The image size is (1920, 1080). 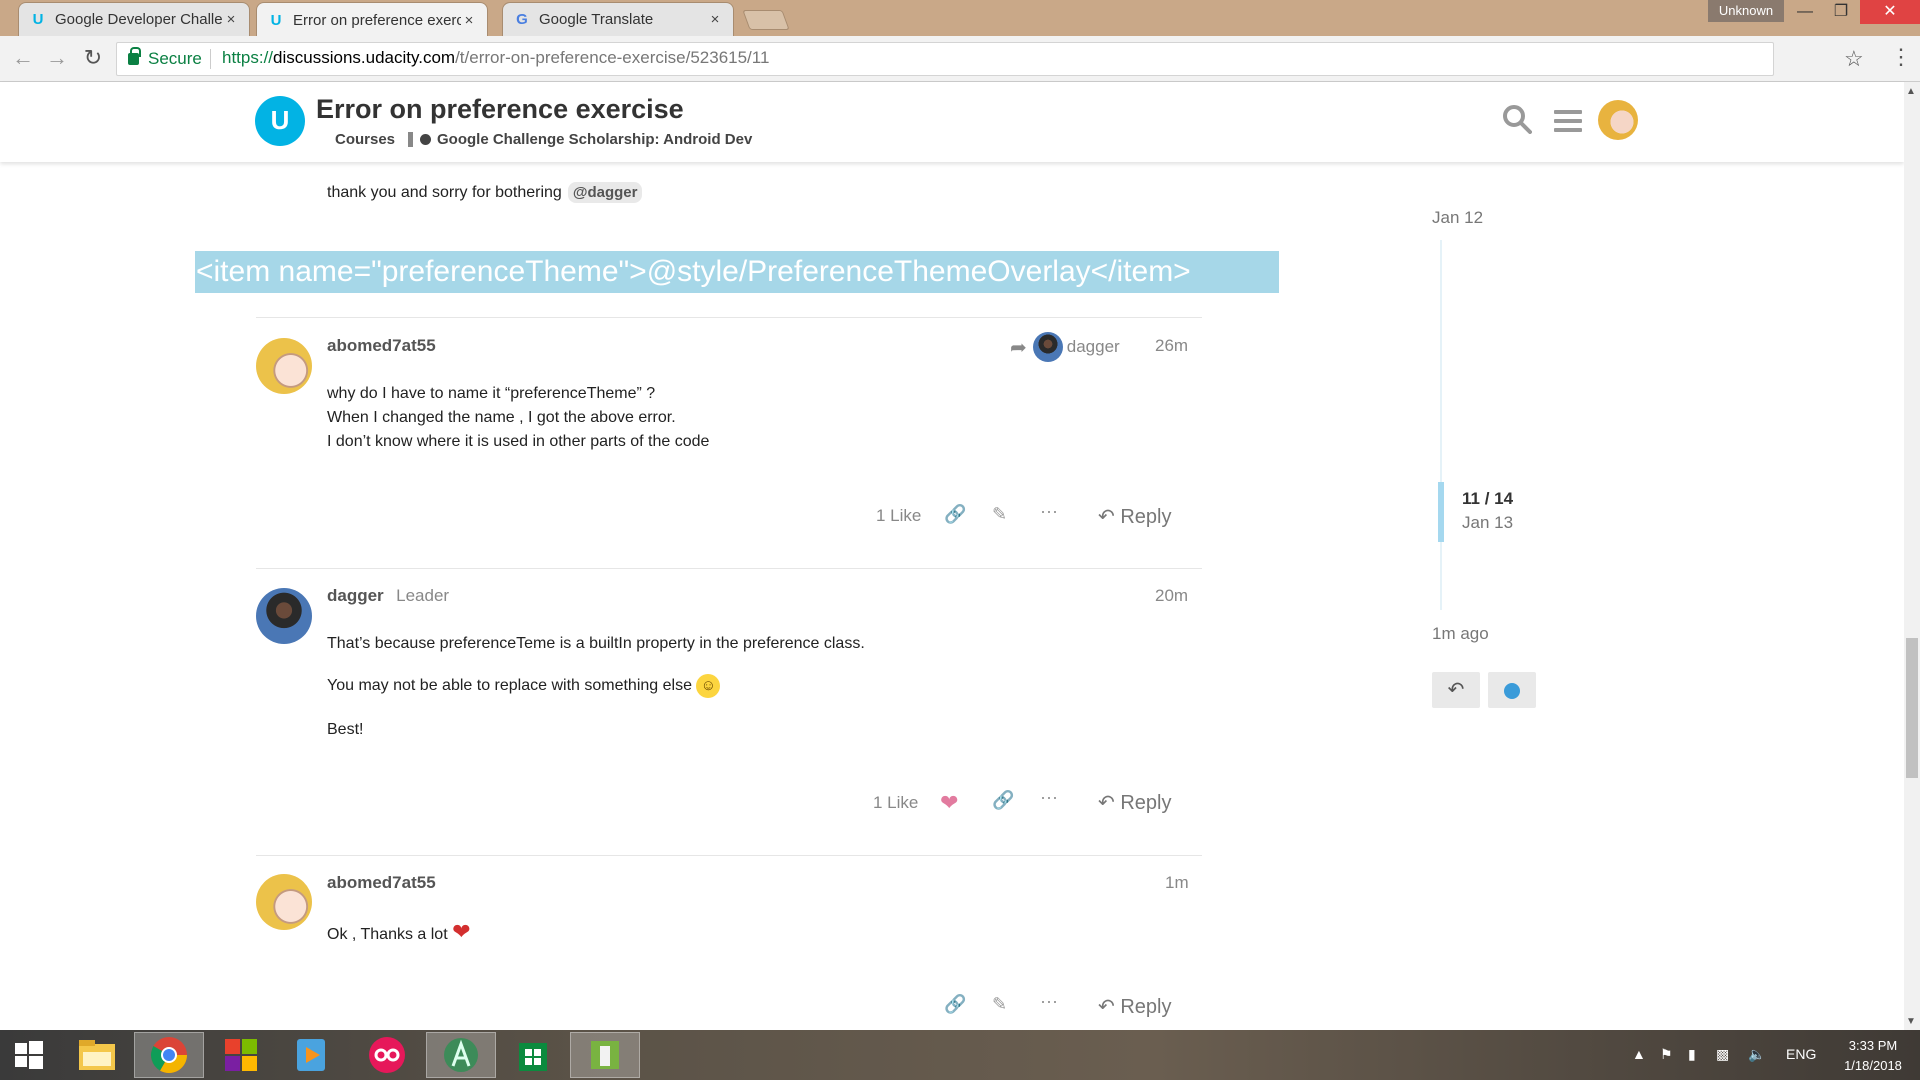 I want to click on volume-icon: 🔈, so click(x=1756, y=1054).